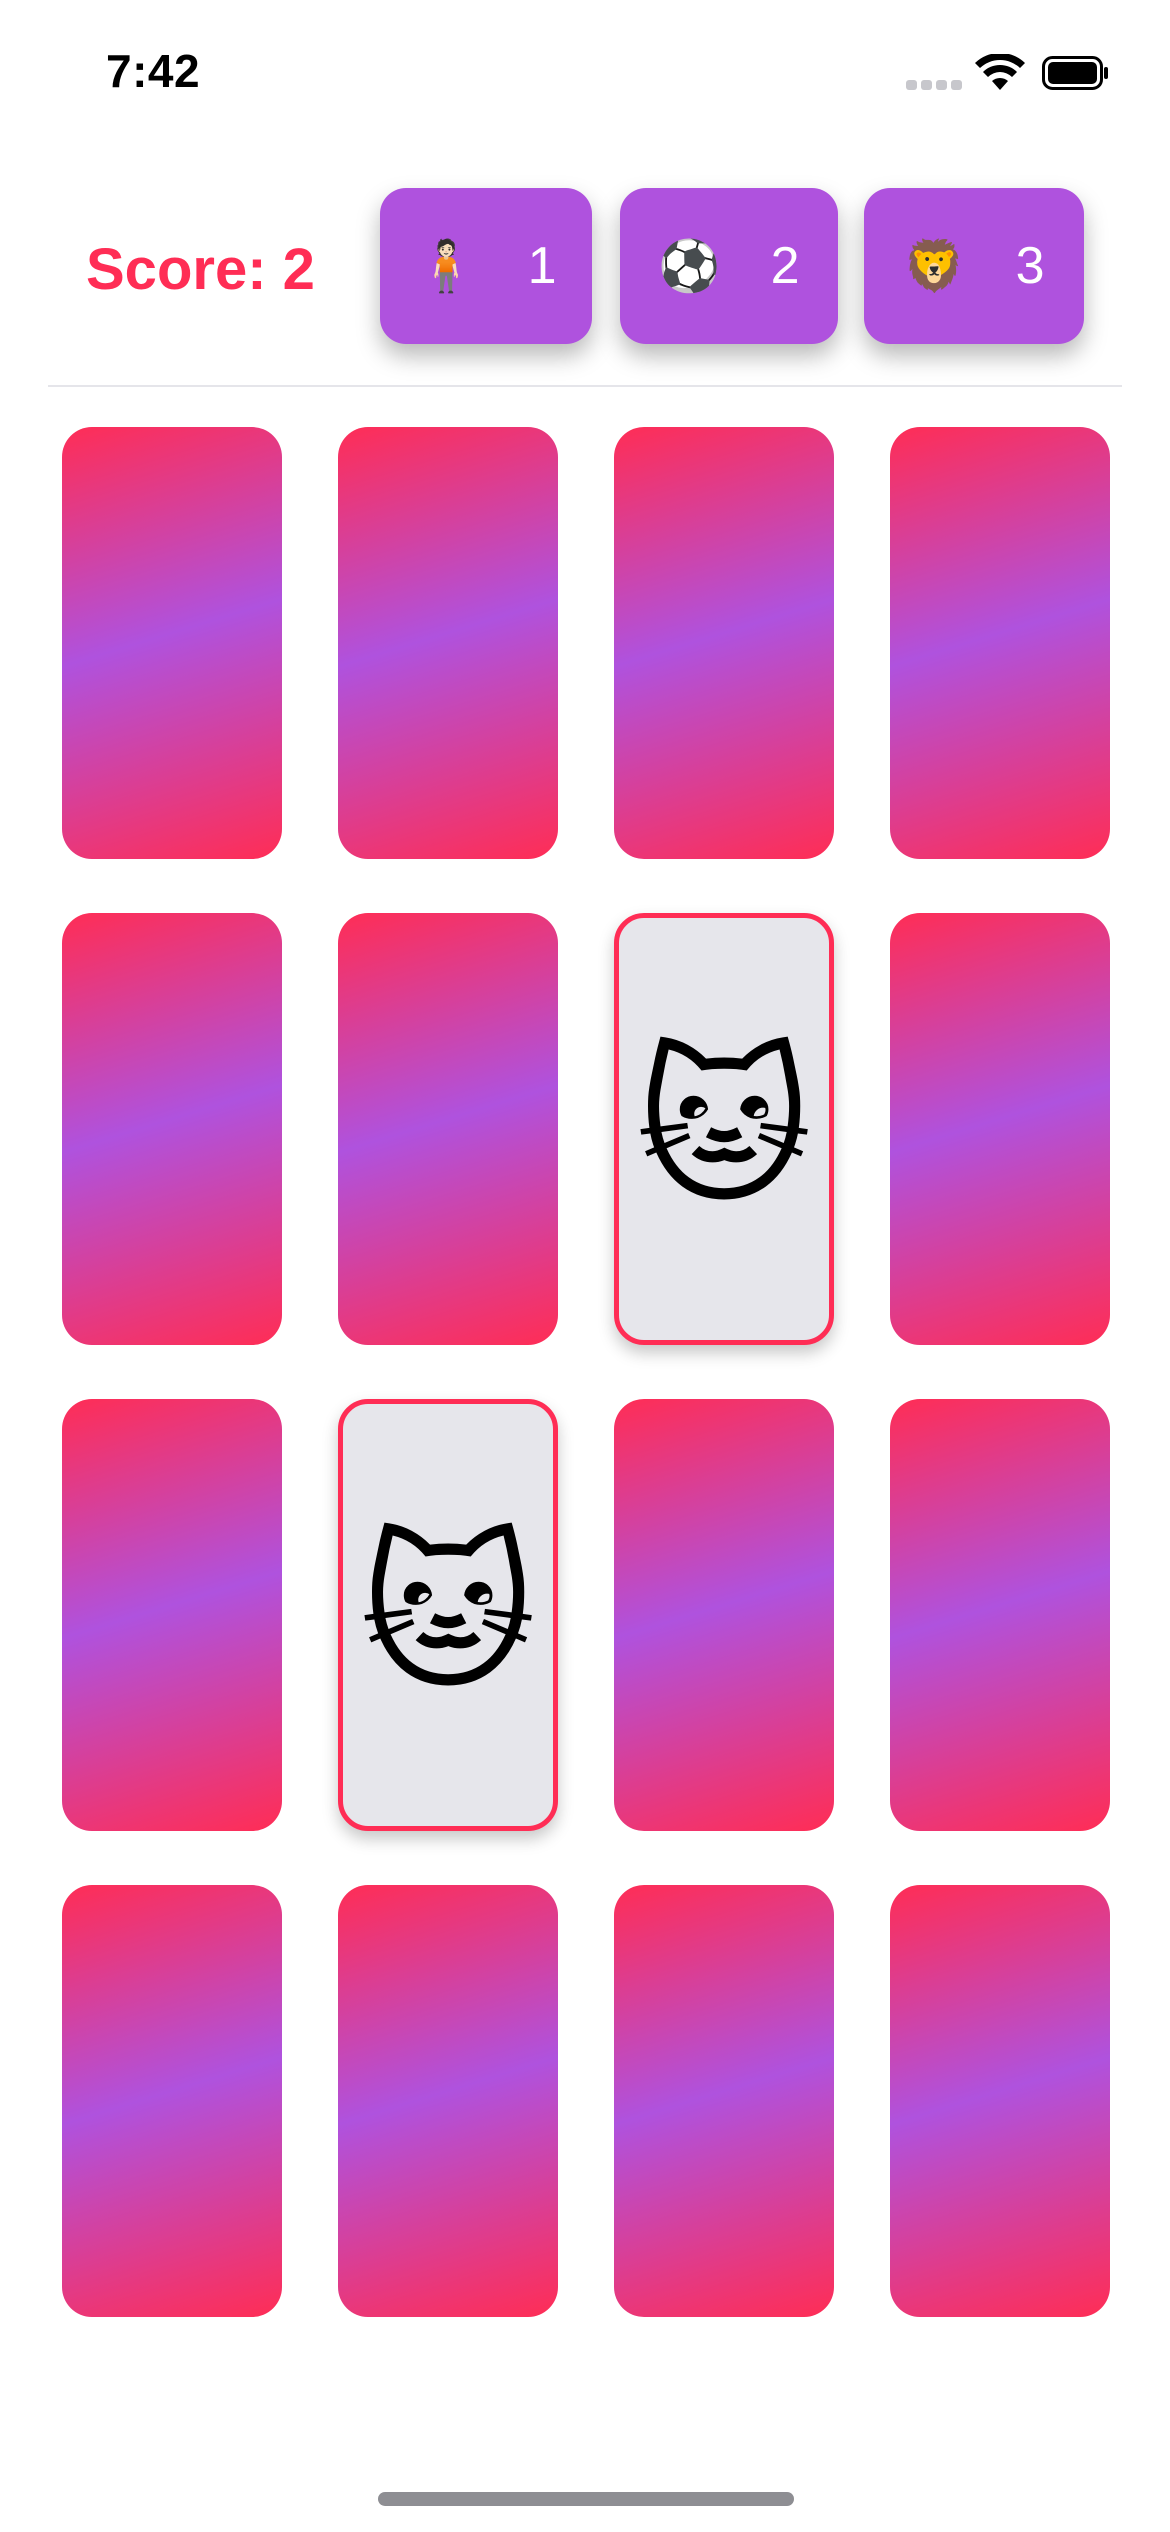 The image size is (1170, 2532). What do you see at coordinates (934, 86) in the screenshot?
I see `cellular-signal-icon` at bounding box center [934, 86].